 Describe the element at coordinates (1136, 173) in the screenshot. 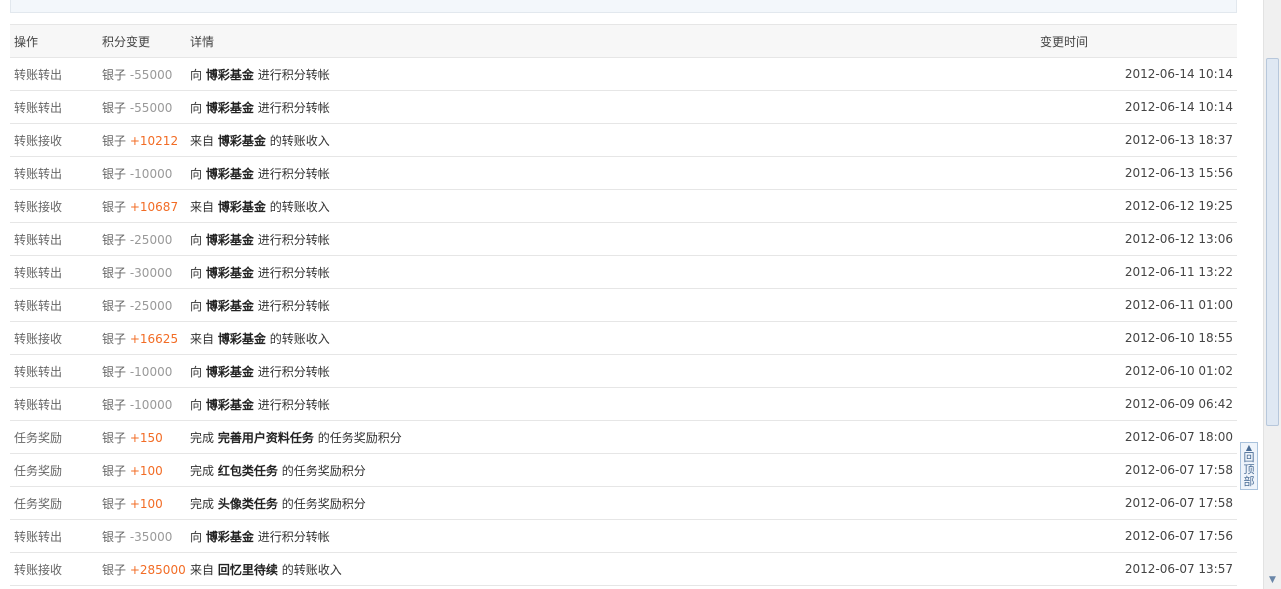

I see `row-time: 2012-06-13 15:56` at that location.